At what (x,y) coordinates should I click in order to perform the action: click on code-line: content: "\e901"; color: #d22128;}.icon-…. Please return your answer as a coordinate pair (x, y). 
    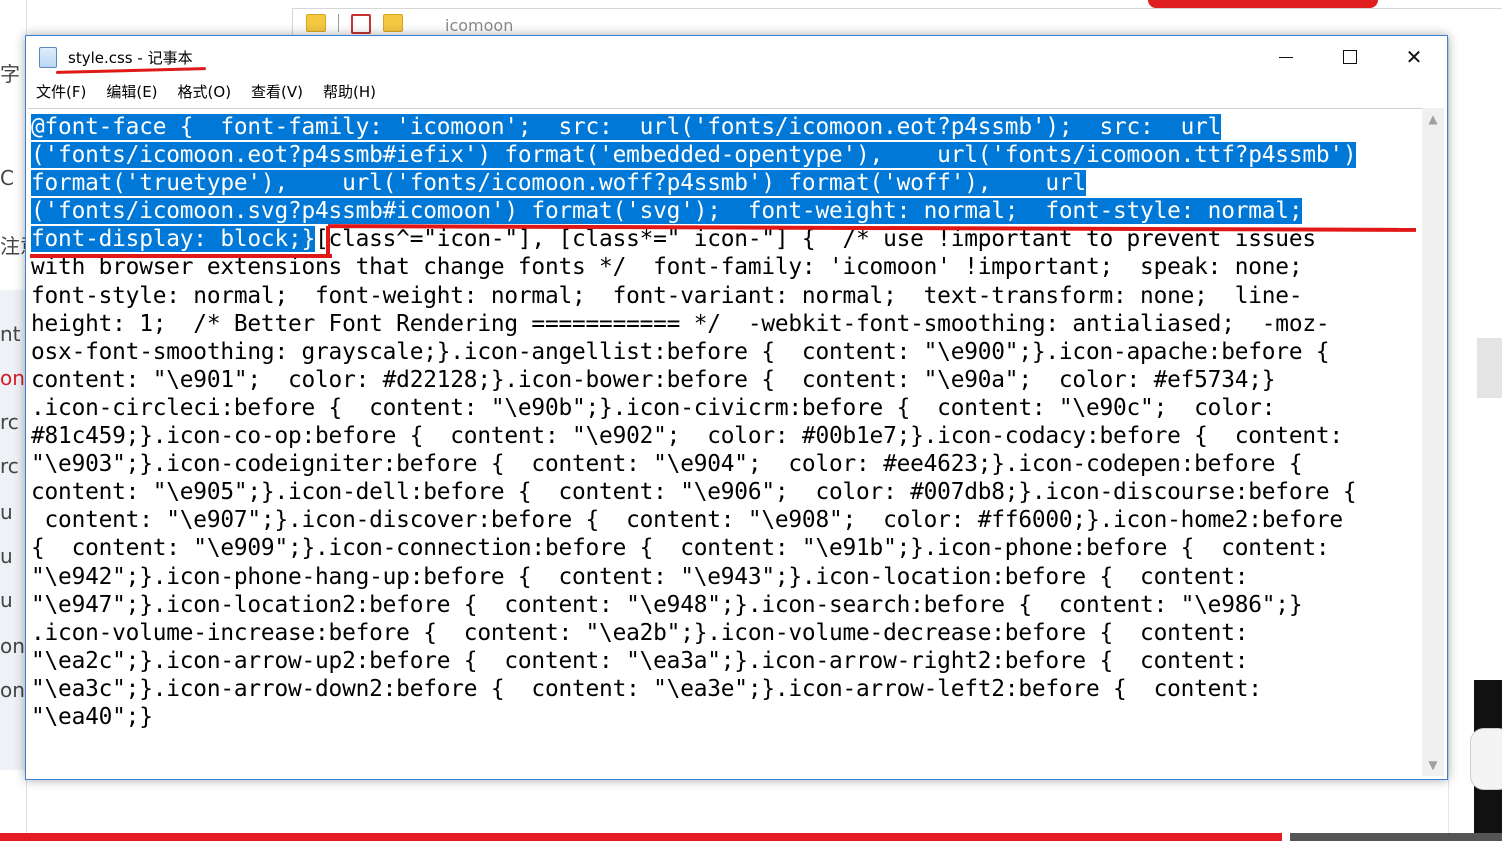
    Looking at the image, I should click on (726, 380).